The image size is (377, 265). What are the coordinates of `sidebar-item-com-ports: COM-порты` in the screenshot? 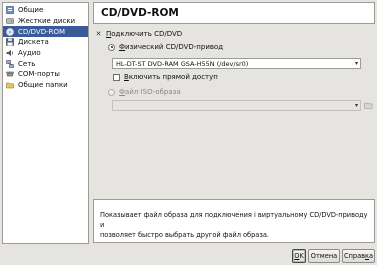 It's located at (45, 74).